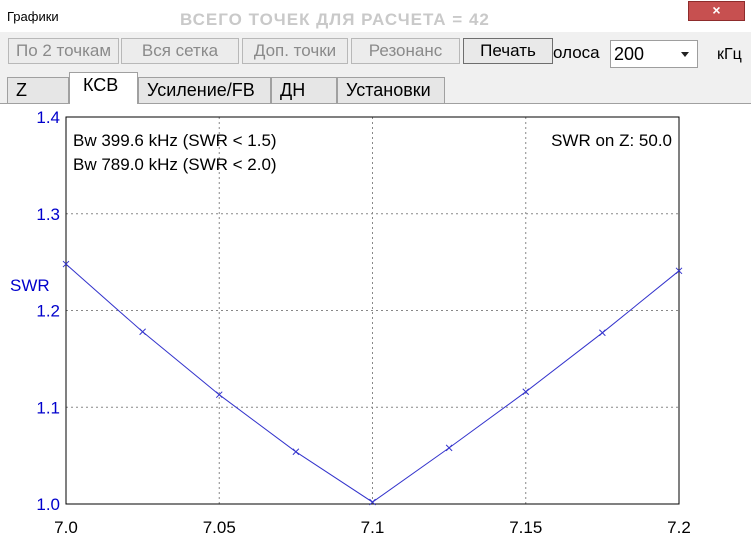  What do you see at coordinates (30, 285) in the screenshot?
I see `y-axis-label: SWR` at bounding box center [30, 285].